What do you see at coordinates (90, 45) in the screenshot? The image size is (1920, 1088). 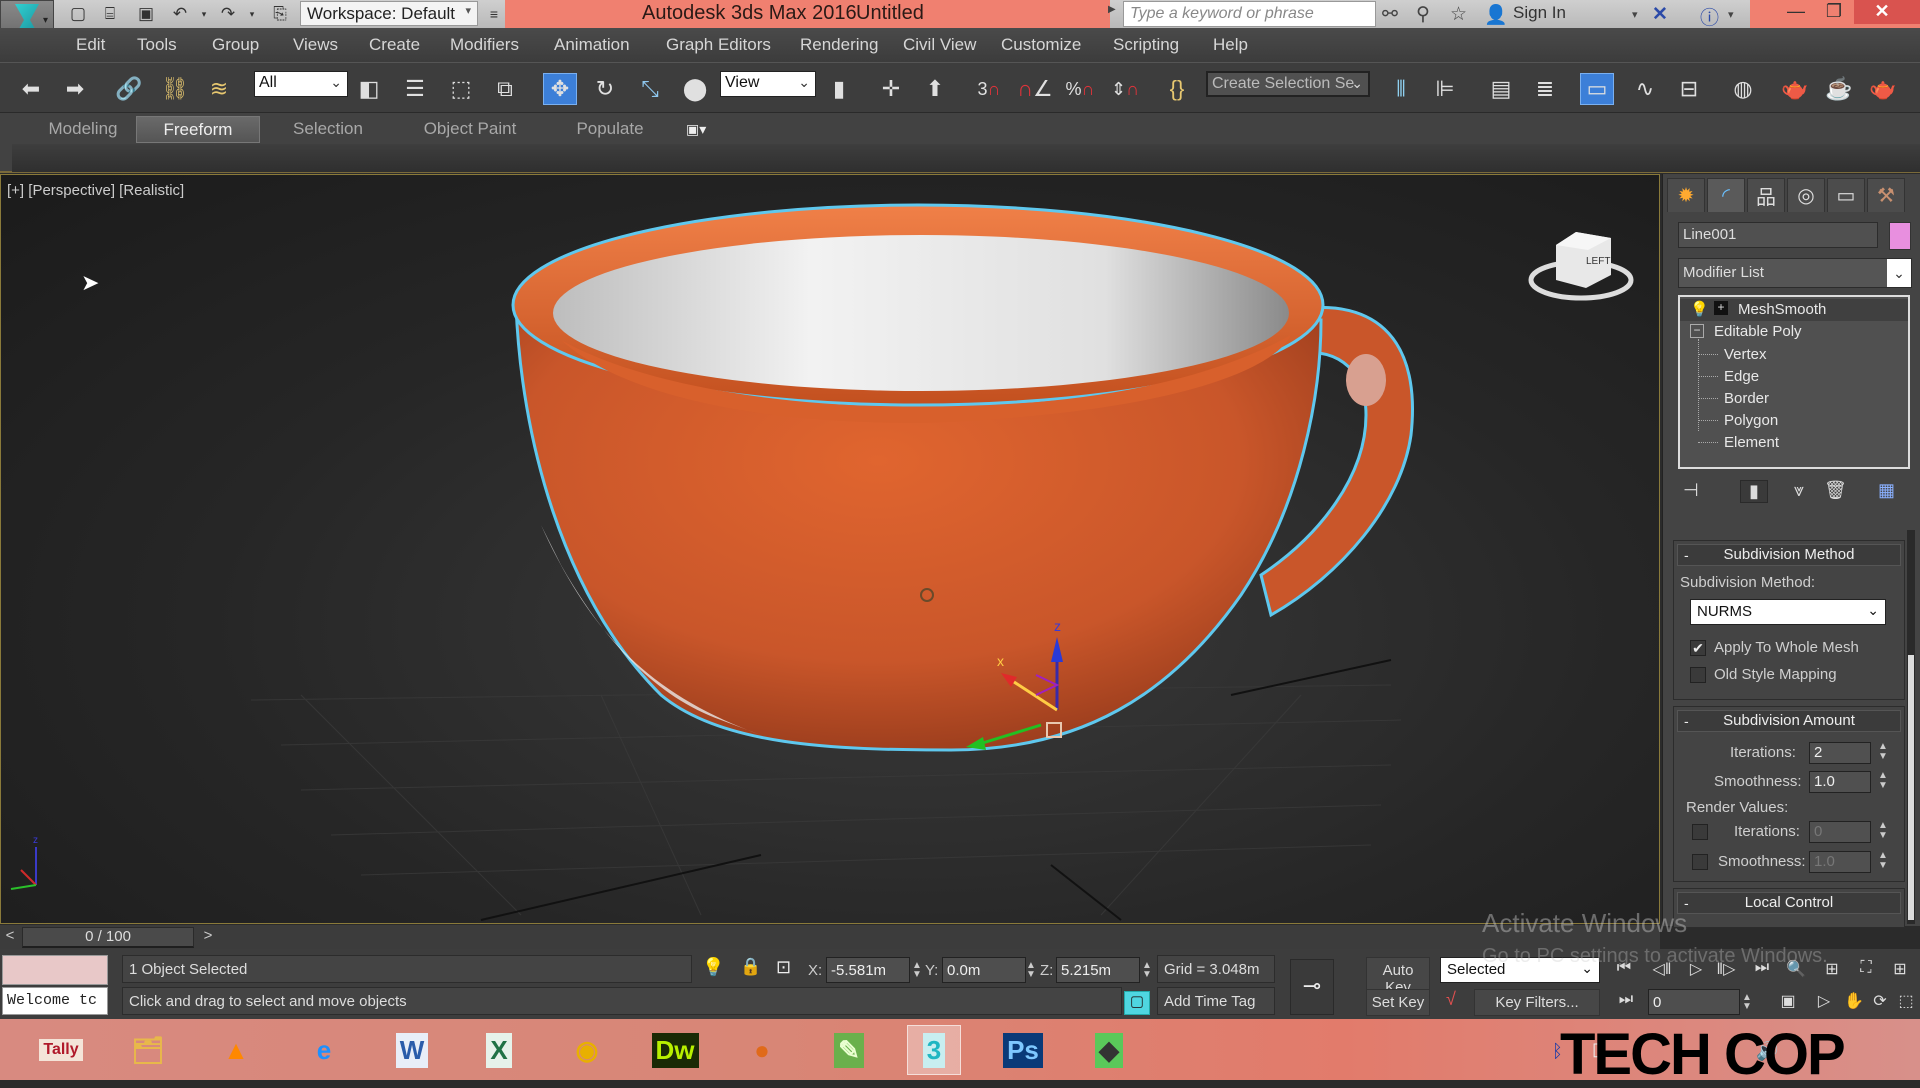 I see `menu-edit: Edit` at bounding box center [90, 45].